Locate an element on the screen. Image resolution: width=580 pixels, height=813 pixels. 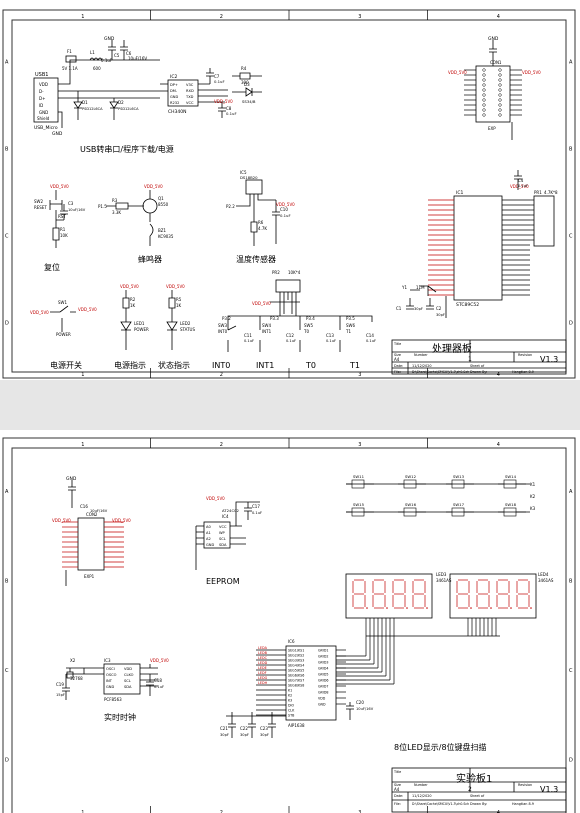
sw1-vdd-out: VDD_5V0 is located at coordinates (87, 309).